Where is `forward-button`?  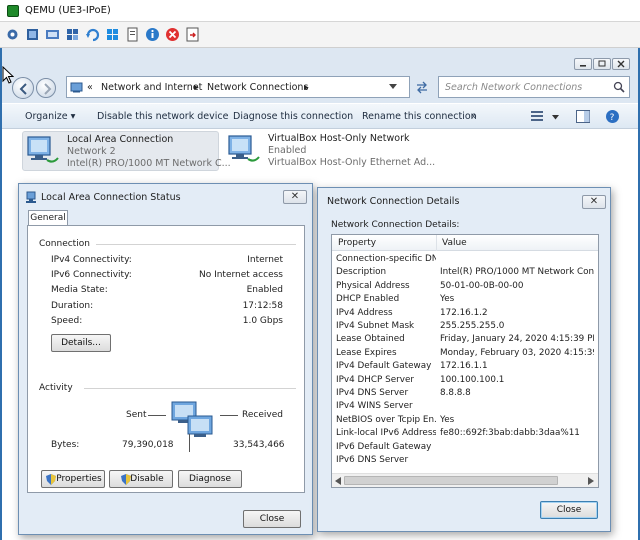
forward-button is located at coordinates (46, 88).